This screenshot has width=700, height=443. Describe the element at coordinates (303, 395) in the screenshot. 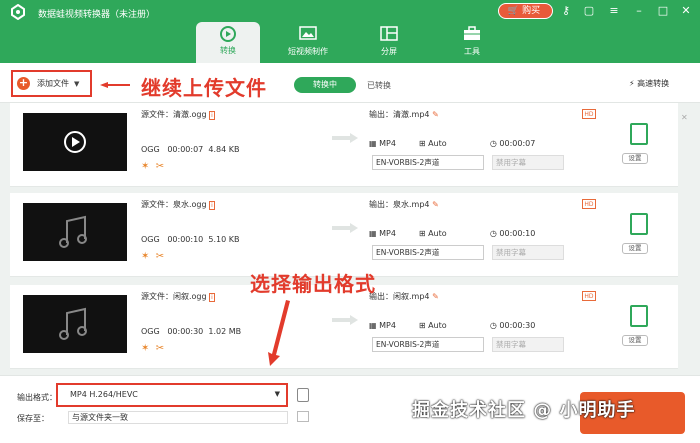

I see `format-settings-icon` at that location.